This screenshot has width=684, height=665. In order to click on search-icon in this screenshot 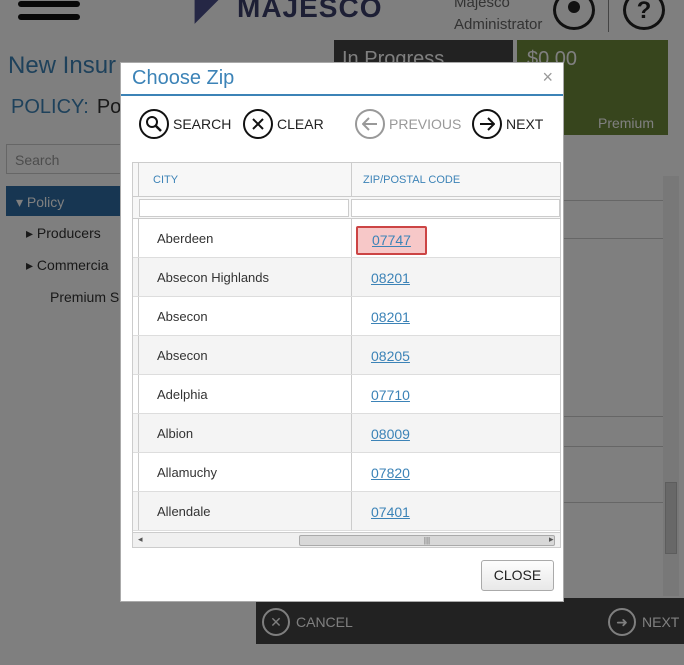, I will do `click(154, 124)`.